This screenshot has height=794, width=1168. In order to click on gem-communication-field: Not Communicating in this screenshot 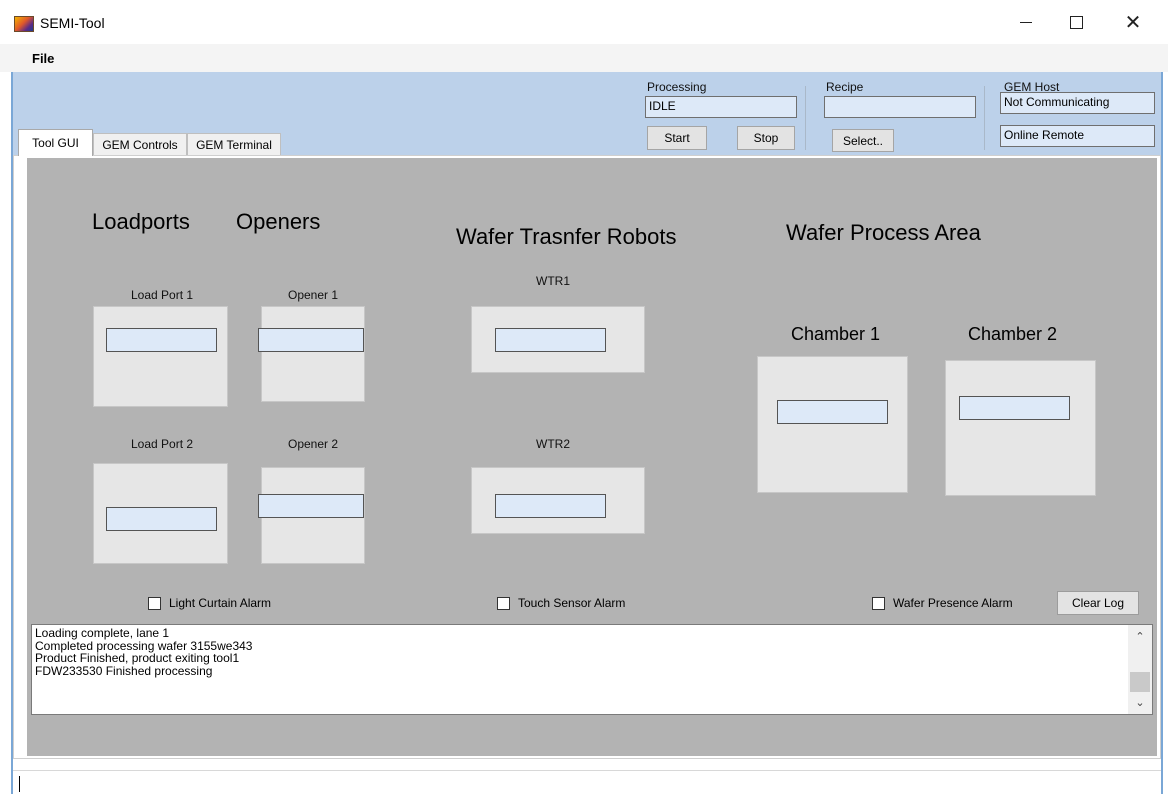, I will do `click(1077, 103)`.